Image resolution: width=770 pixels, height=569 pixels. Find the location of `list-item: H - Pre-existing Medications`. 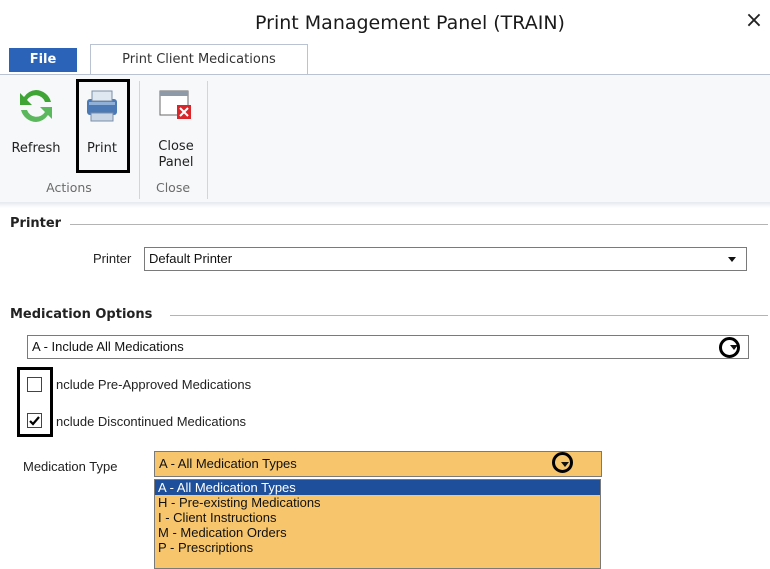

list-item: H - Pre-existing Medications is located at coordinates (377, 502).